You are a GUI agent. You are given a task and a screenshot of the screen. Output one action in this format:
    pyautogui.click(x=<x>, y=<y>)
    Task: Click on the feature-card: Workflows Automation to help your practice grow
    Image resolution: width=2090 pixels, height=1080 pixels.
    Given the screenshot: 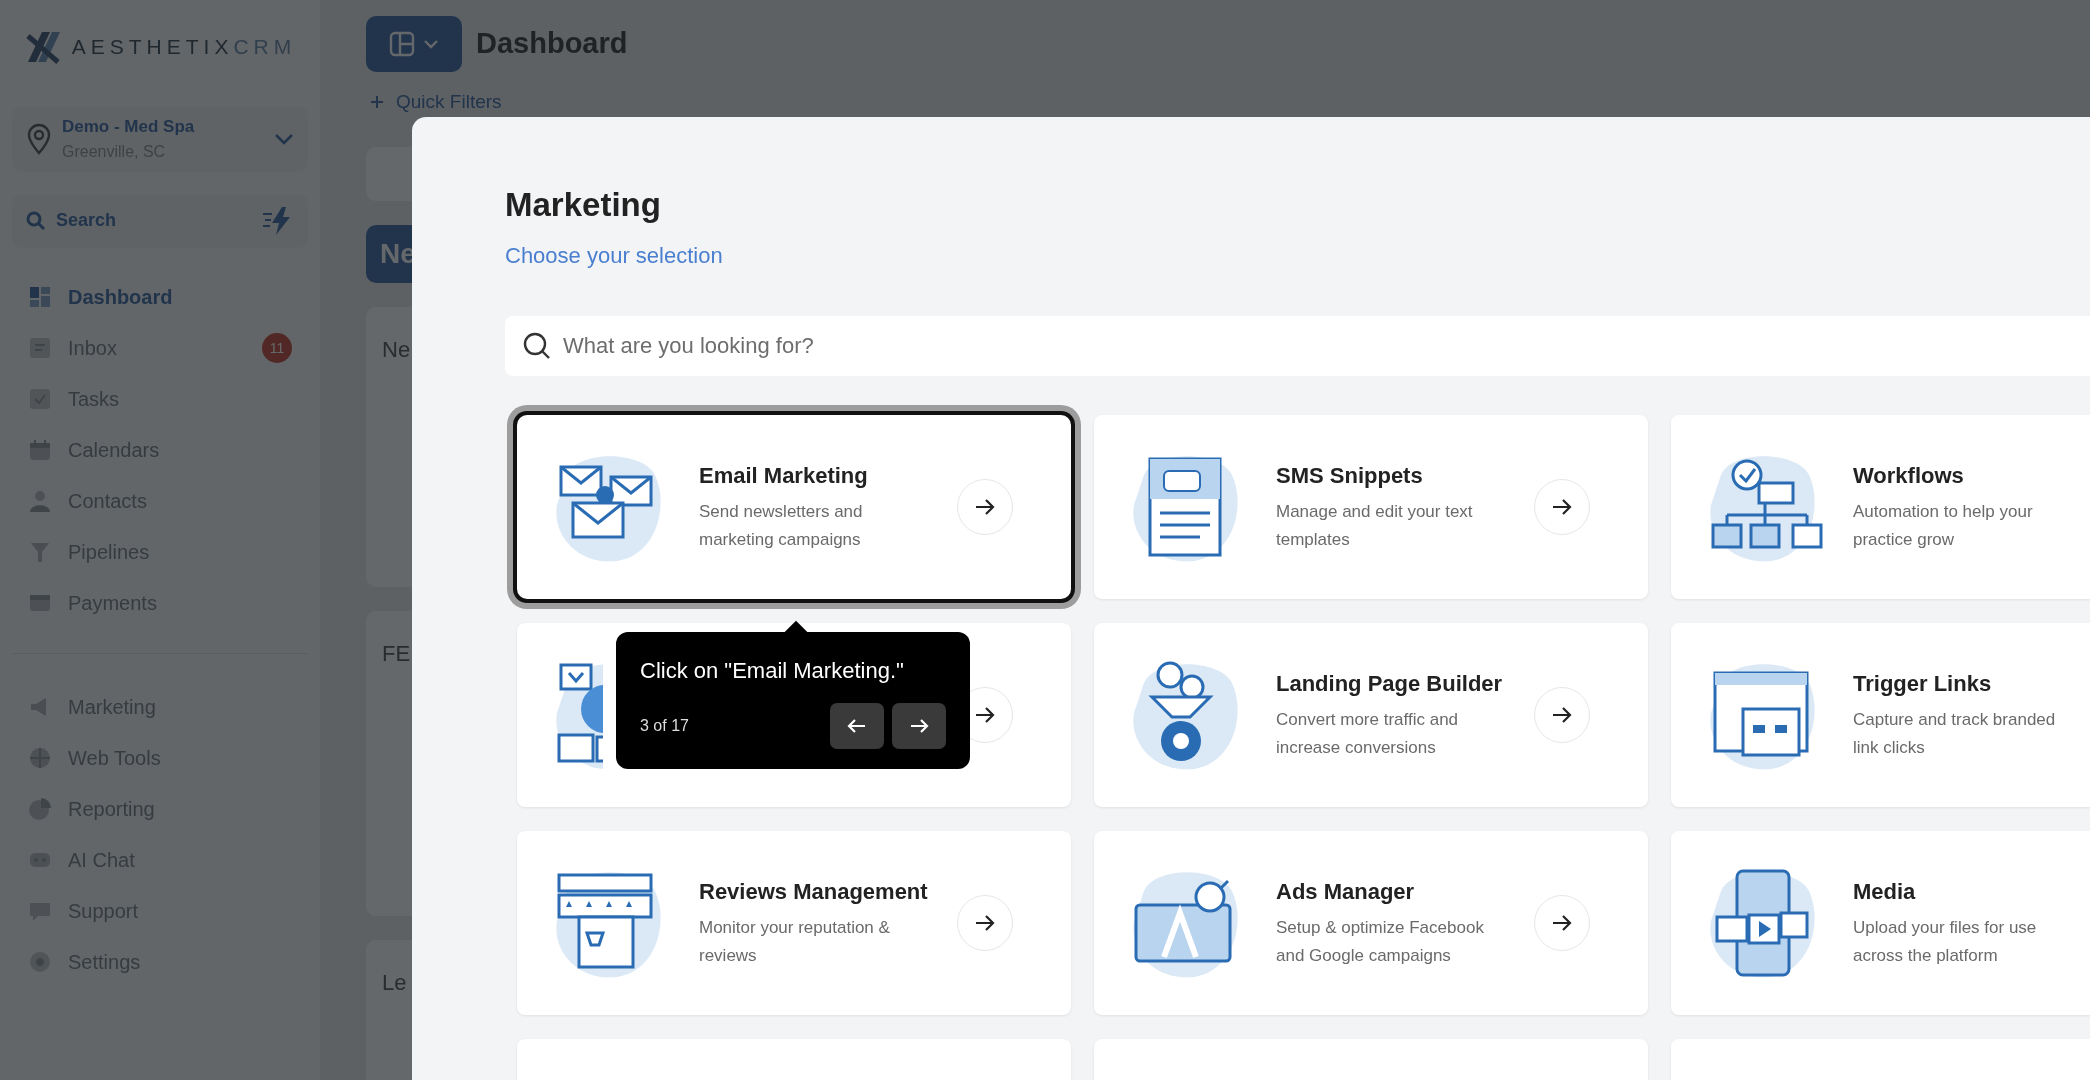 What is the action you would take?
    pyautogui.click(x=1880, y=506)
    